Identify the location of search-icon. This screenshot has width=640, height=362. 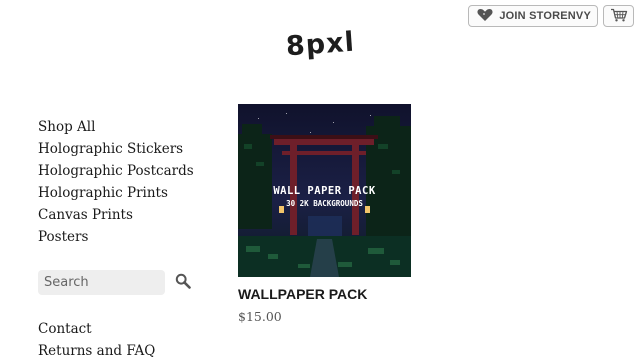
(183, 283).